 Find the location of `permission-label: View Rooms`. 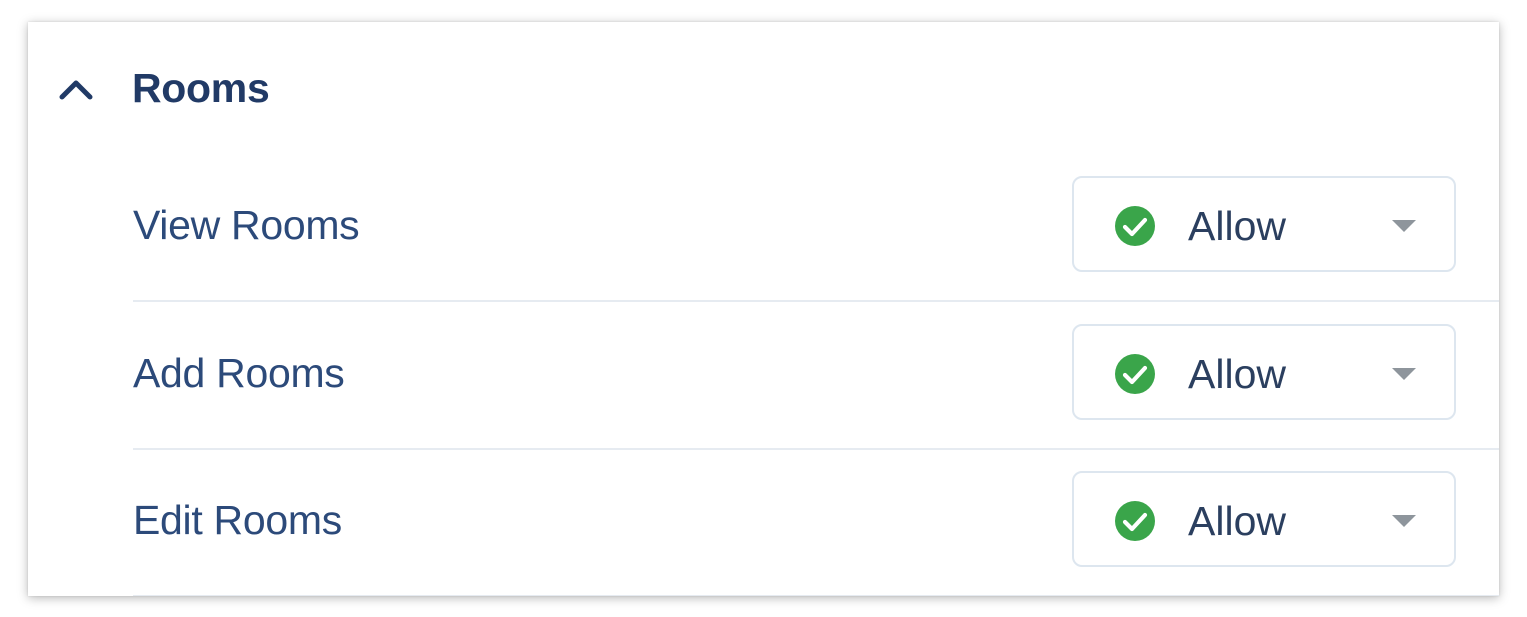

permission-label: View Rooms is located at coordinates (246, 225).